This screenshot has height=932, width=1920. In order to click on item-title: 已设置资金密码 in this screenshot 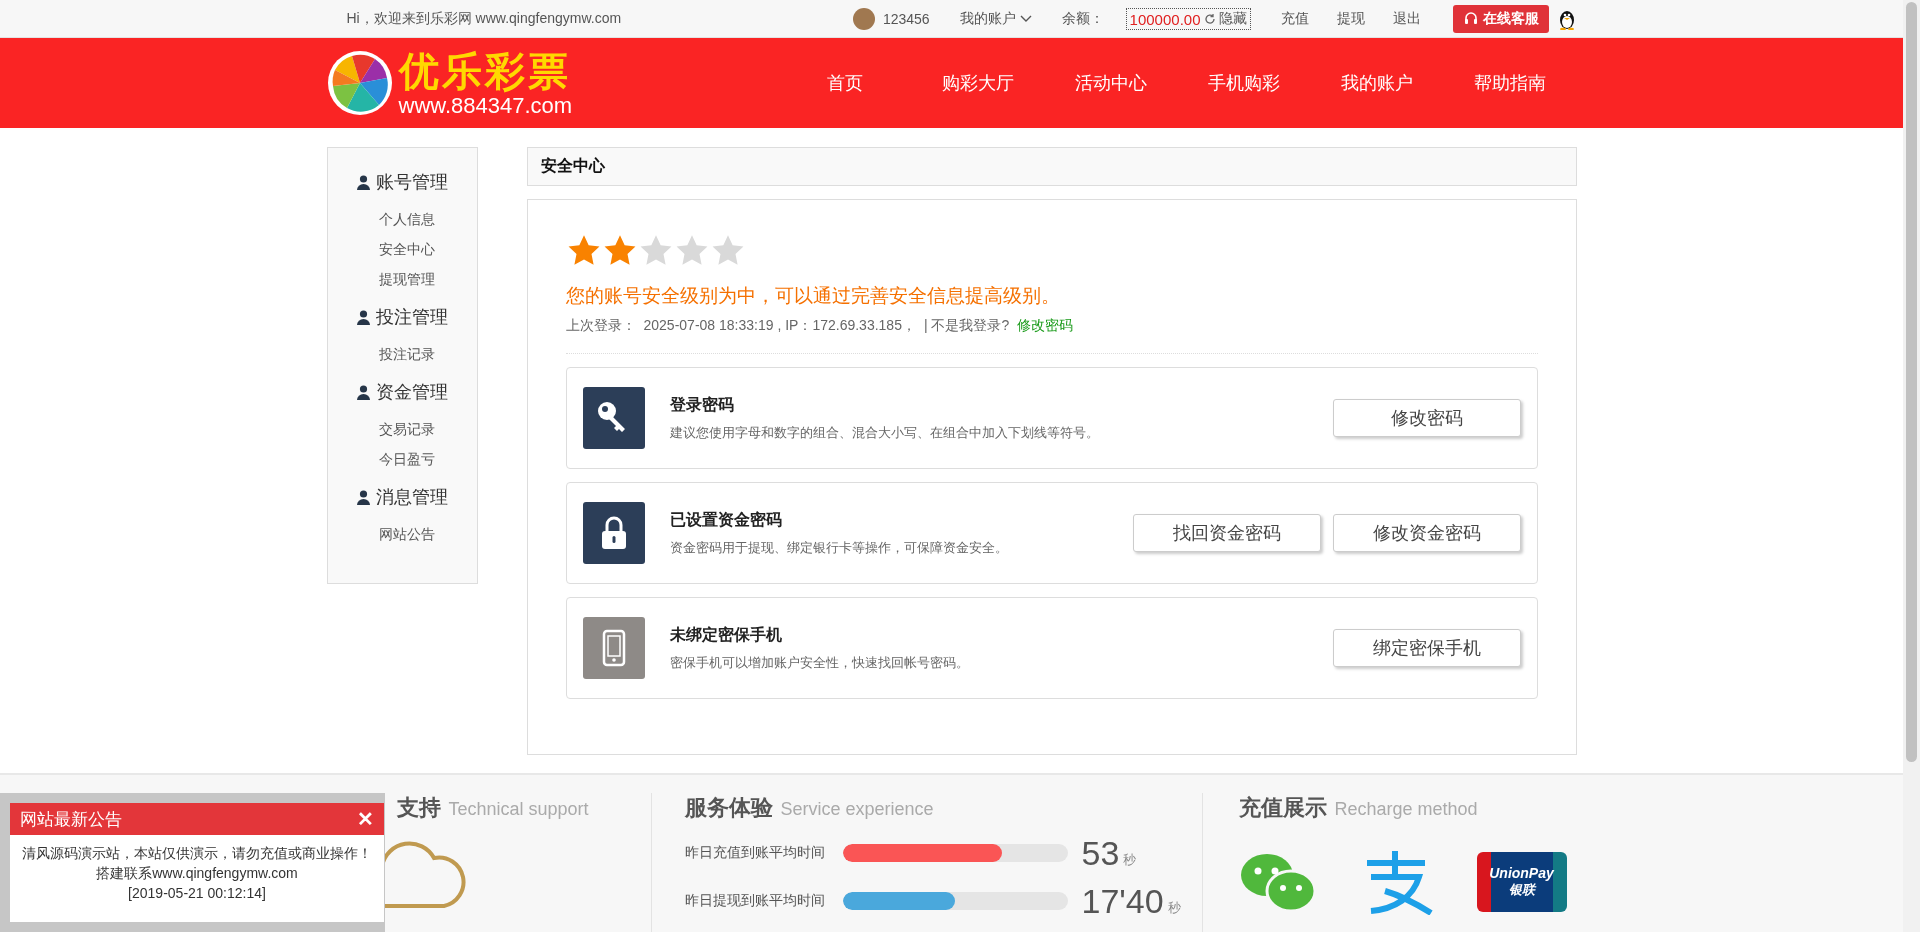, I will do `click(726, 519)`.